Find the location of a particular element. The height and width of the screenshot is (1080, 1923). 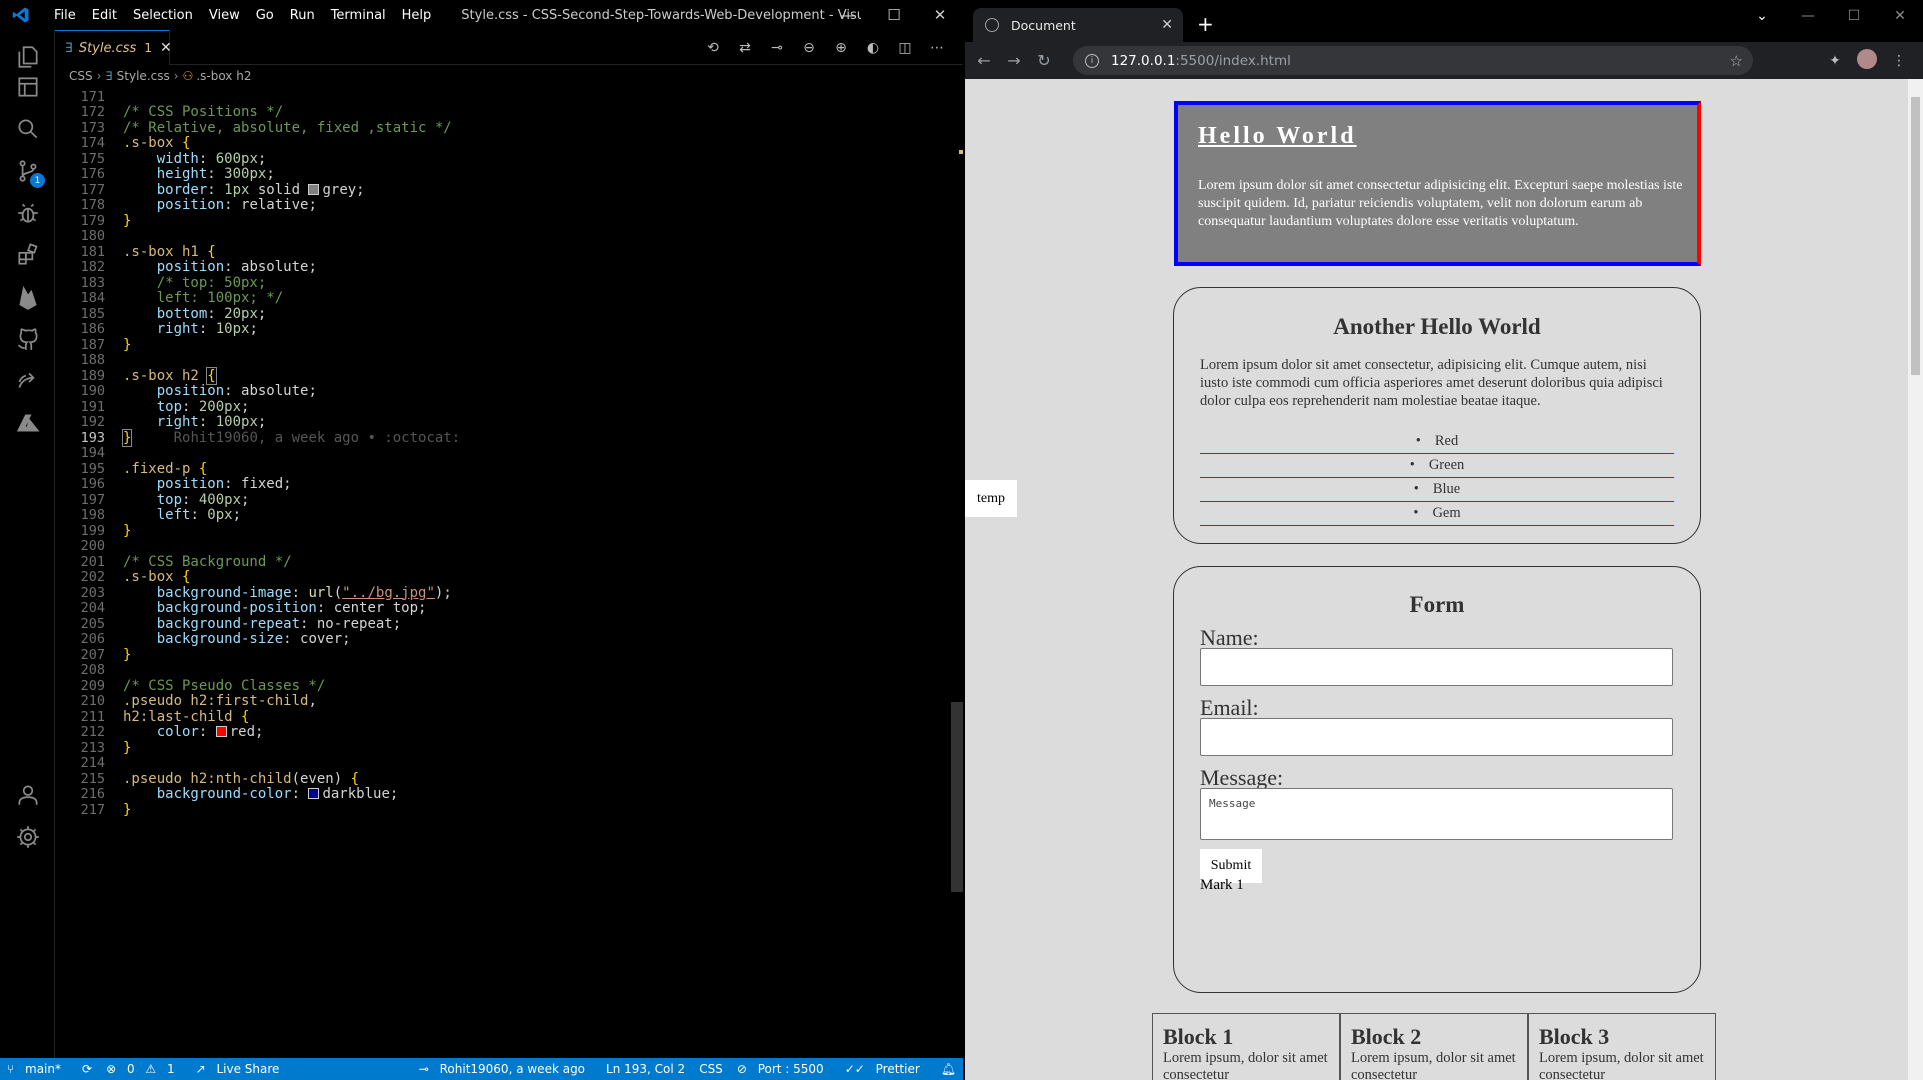

line-number: 202 is located at coordinates (92, 577).